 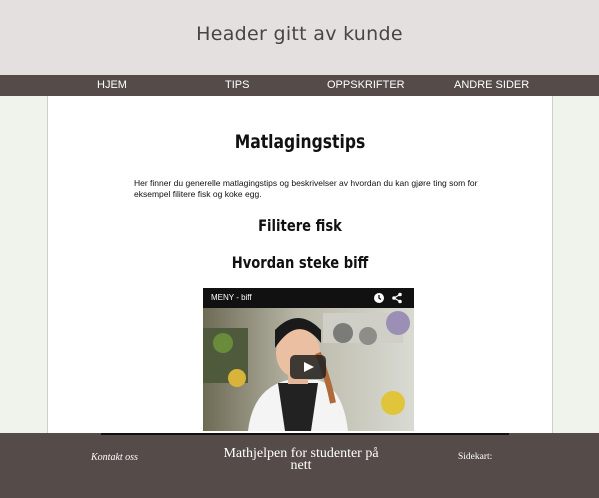 What do you see at coordinates (23, 264) in the screenshot?
I see `left-margin` at bounding box center [23, 264].